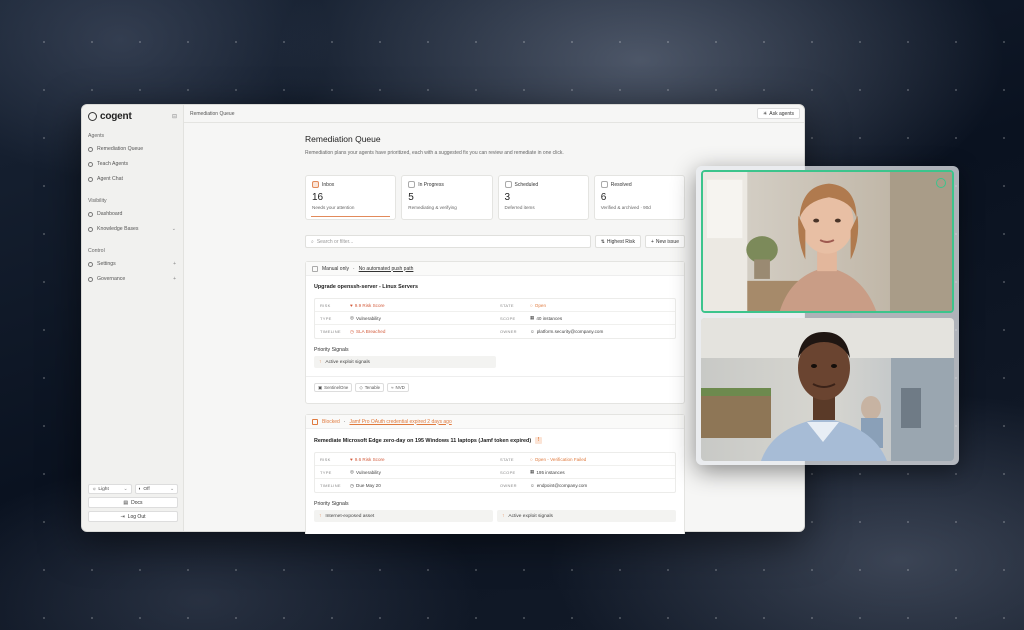 The image size is (1024, 630). What do you see at coordinates (603, 197) in the screenshot?
I see `card-count: 6` at bounding box center [603, 197].